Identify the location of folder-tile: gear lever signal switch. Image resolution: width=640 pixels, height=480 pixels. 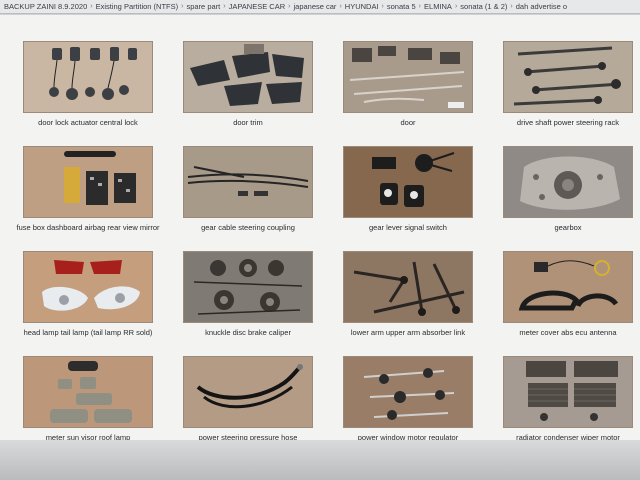
(408, 194).